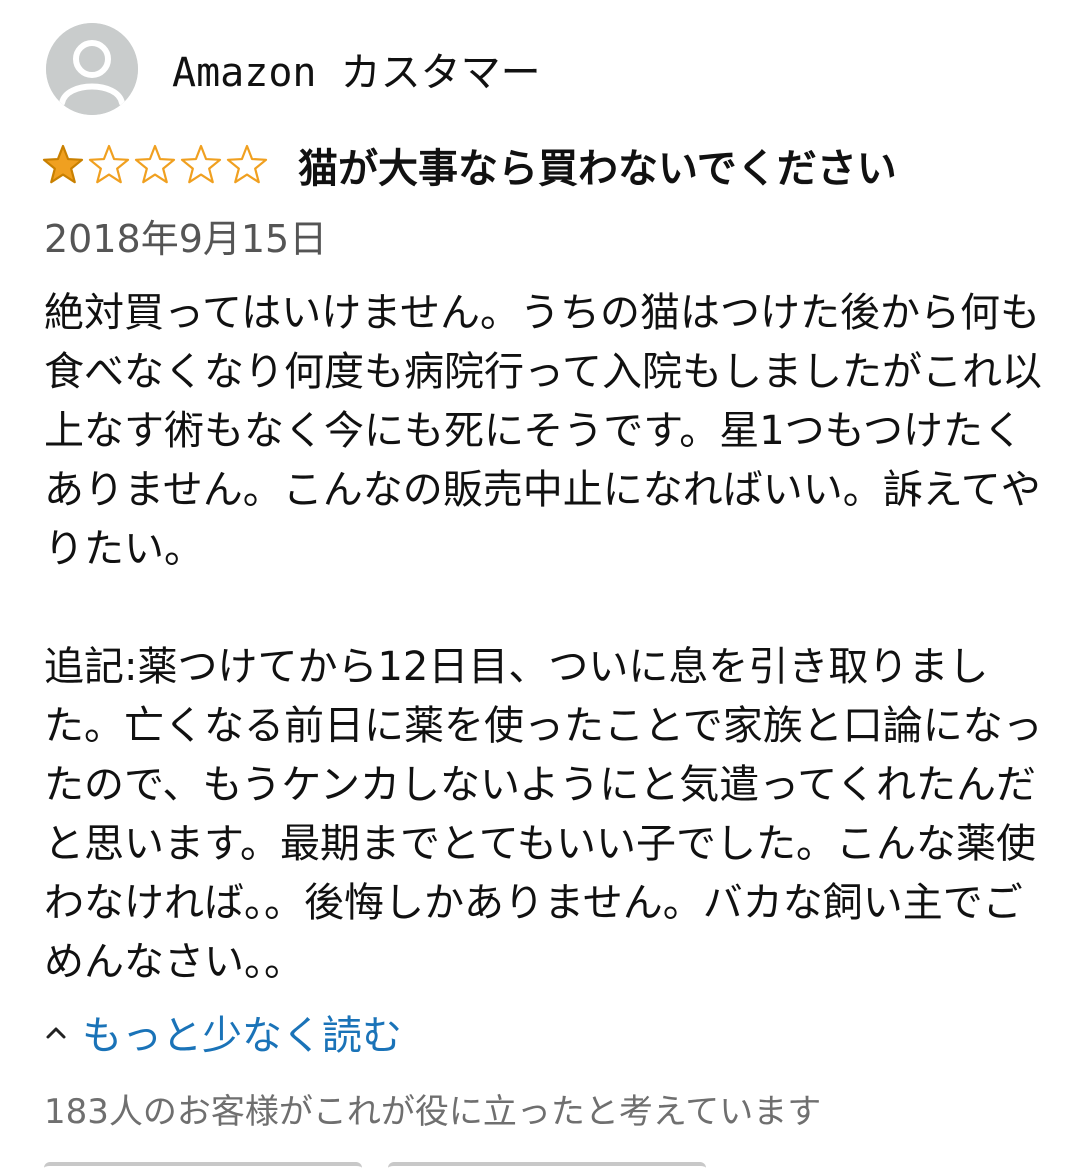 Image resolution: width=1080 pixels, height=1176 pixels. What do you see at coordinates (597, 169) in the screenshot?
I see `review-title: 猫が大事なら買わないでください` at bounding box center [597, 169].